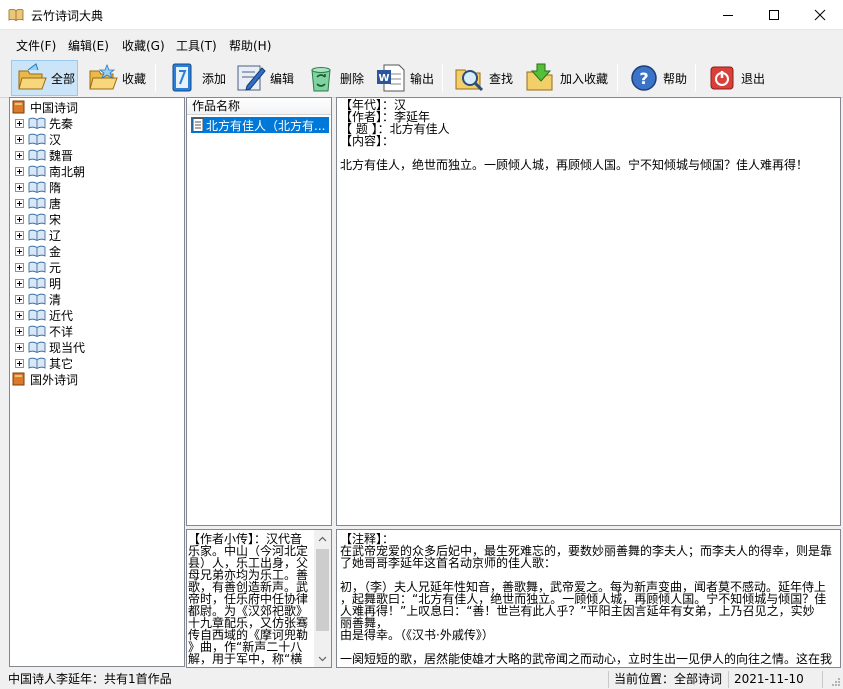 The width and height of the screenshot is (843, 689). I want to click on toolbar: 全部 收藏 添加 编辑 删除 W 输出 查找 加入收藏 ? 帮助 退出, so click(421, 78).